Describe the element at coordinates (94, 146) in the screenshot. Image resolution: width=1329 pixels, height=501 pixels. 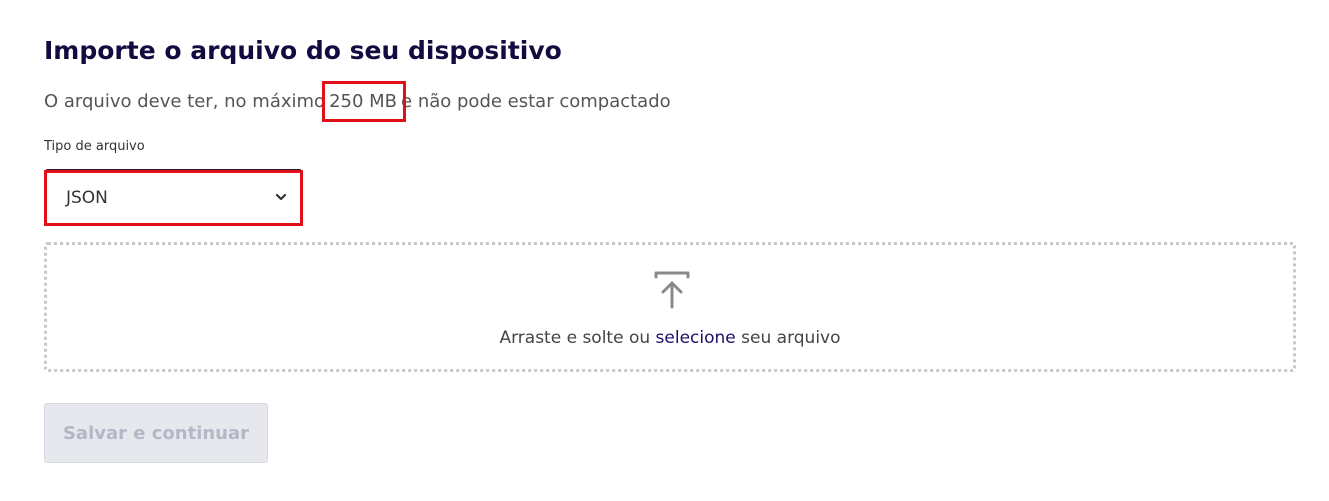
I see `file-type-label: Tipo de arquivo` at that location.